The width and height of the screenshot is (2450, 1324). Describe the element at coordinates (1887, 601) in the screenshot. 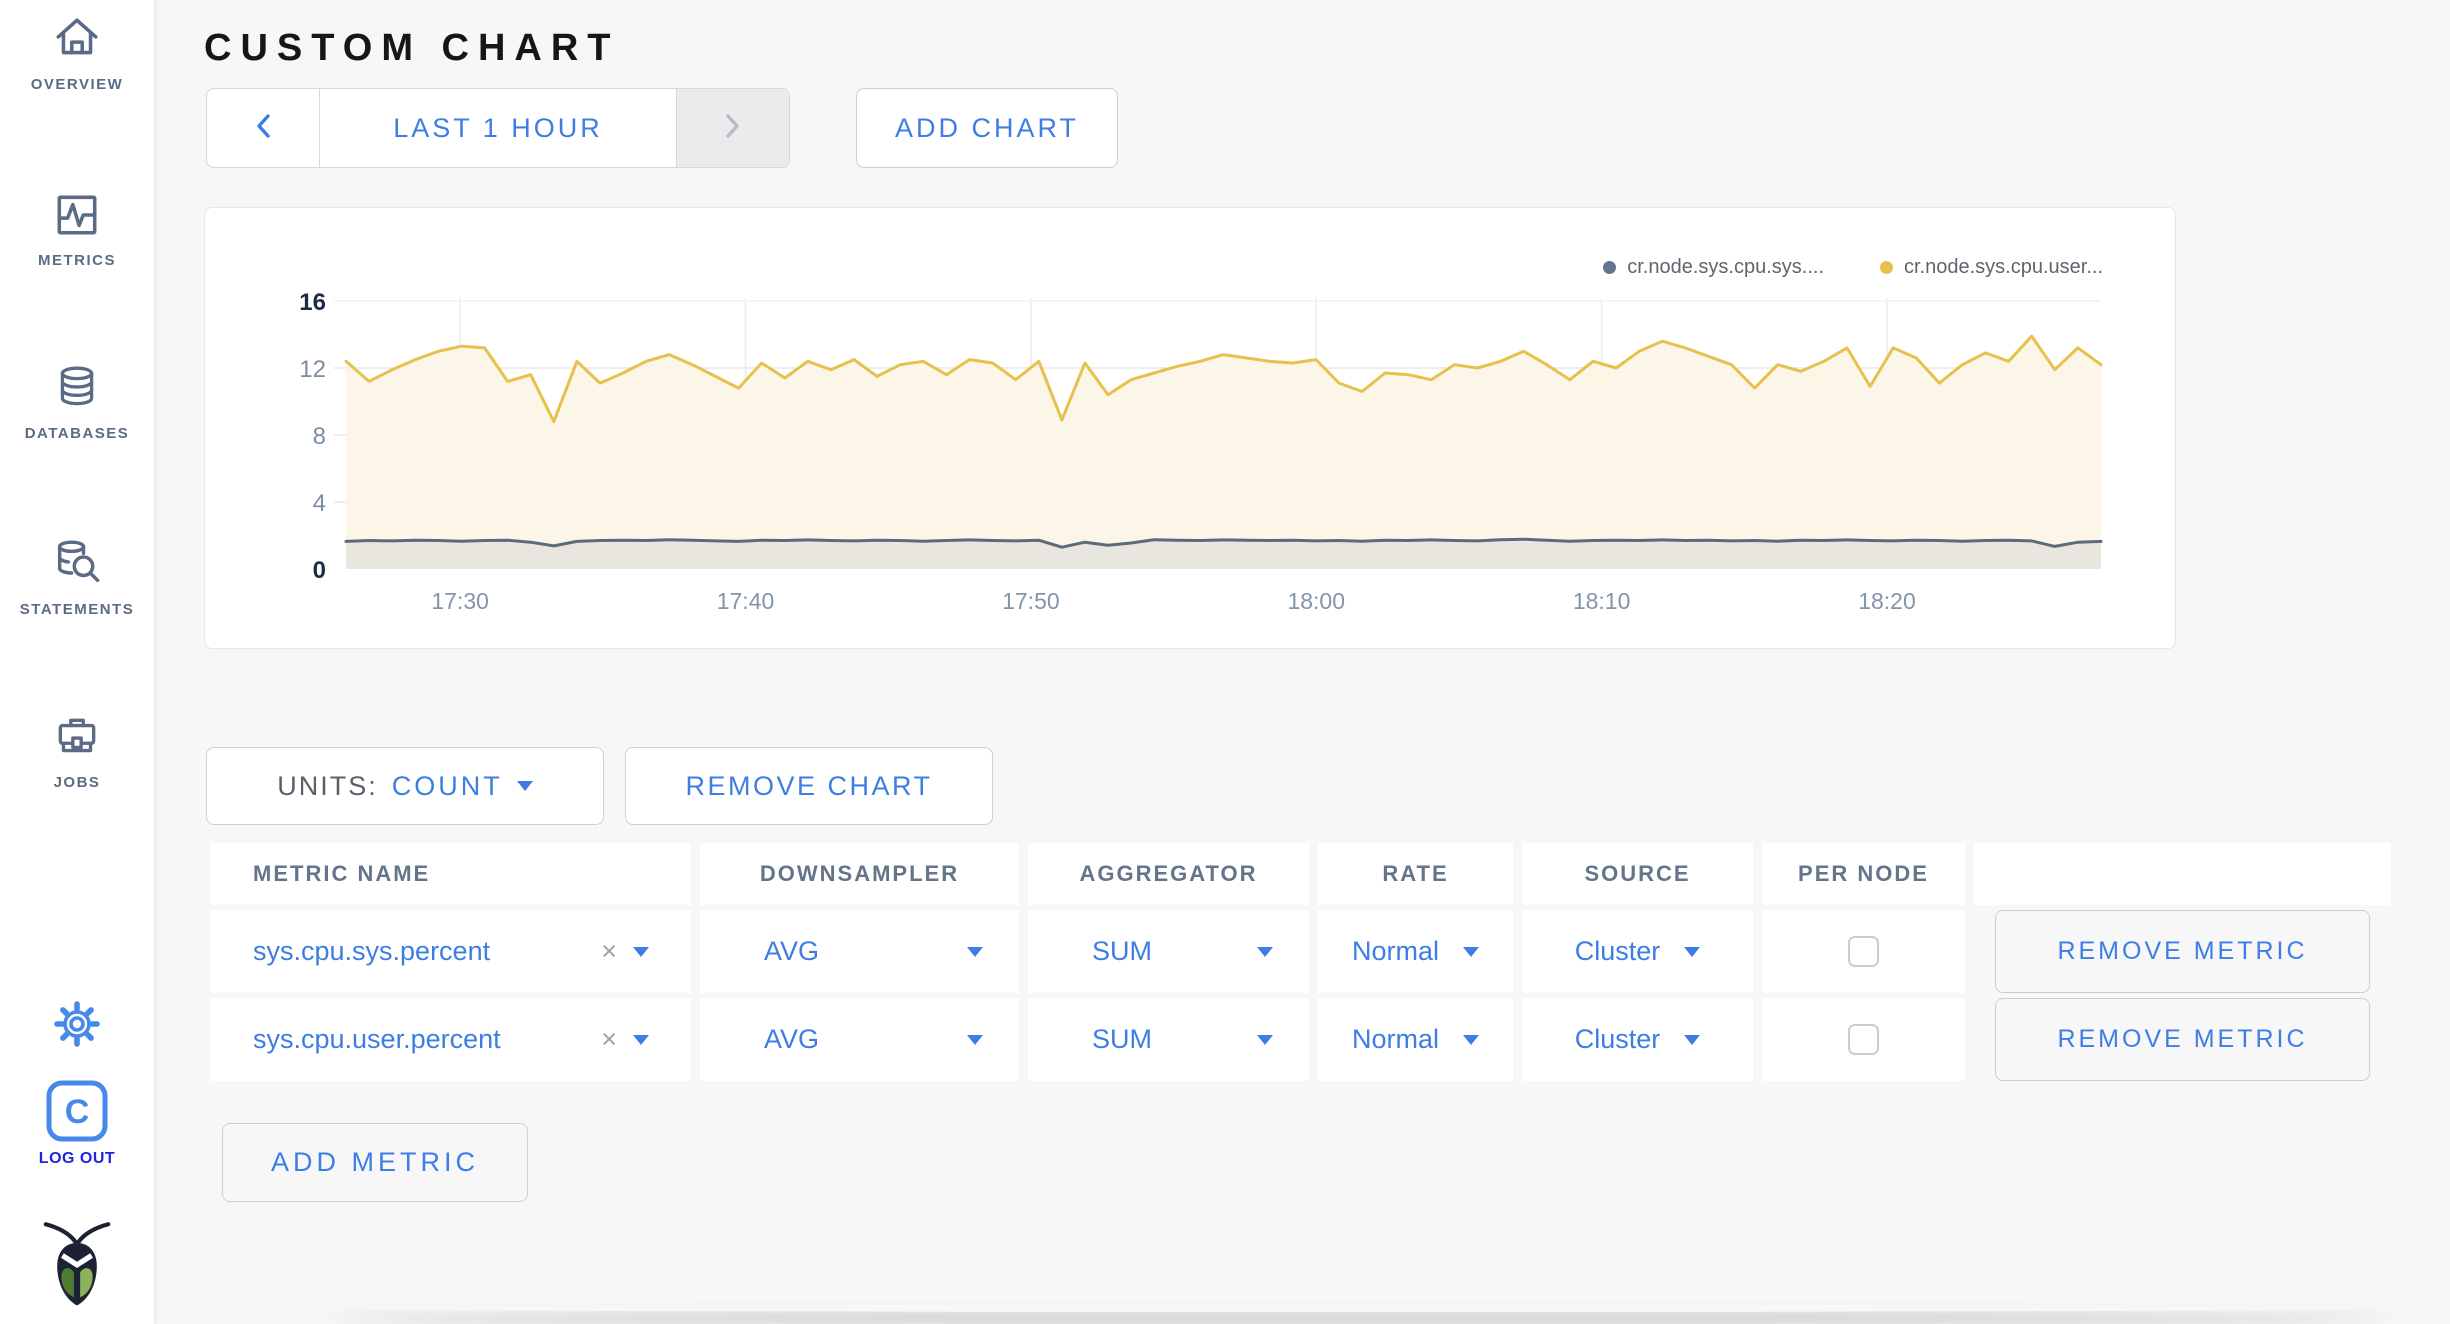

I see `svg-text: 18:20` at that location.